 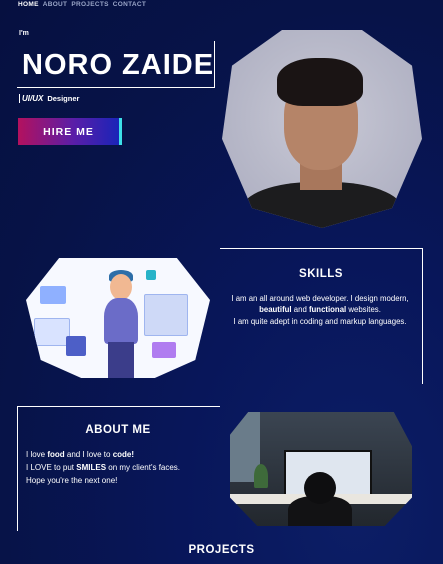 I want to click on skills-title: SKILLS, so click(x=321, y=274).